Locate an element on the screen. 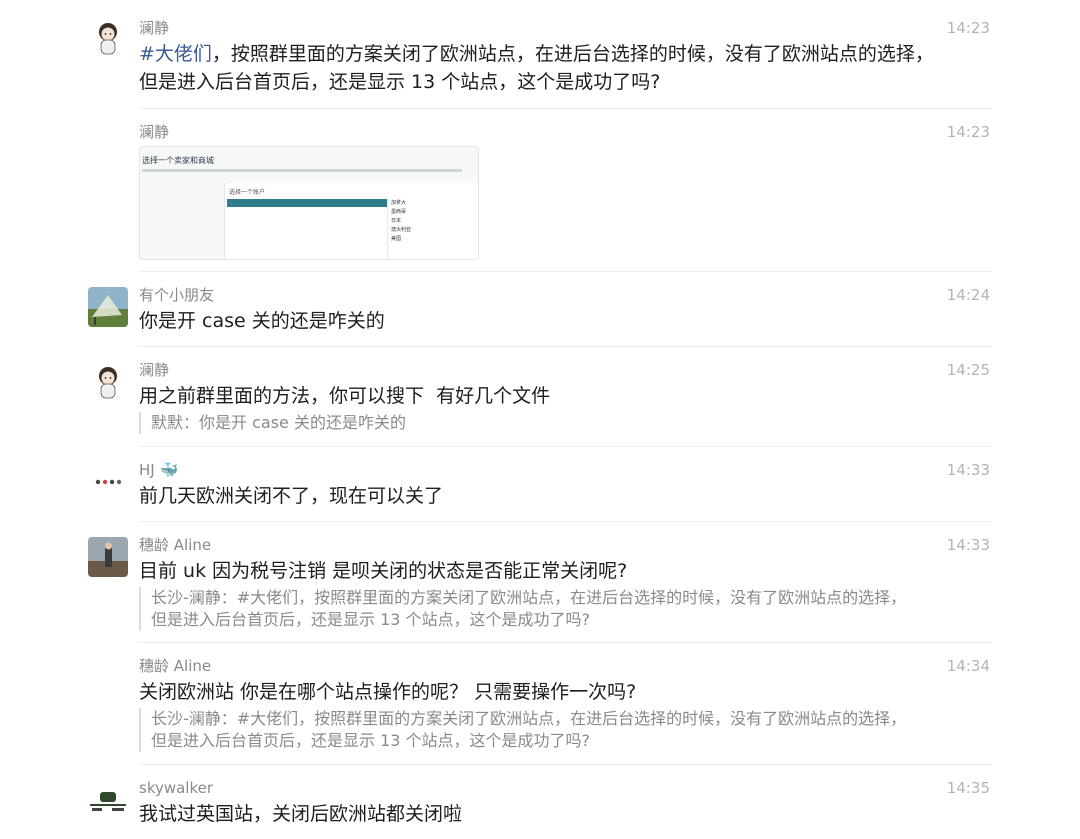 This screenshot has height=839, width=1080. message-text: 你是开 case 关的还是咋关的 is located at coordinates (262, 321).